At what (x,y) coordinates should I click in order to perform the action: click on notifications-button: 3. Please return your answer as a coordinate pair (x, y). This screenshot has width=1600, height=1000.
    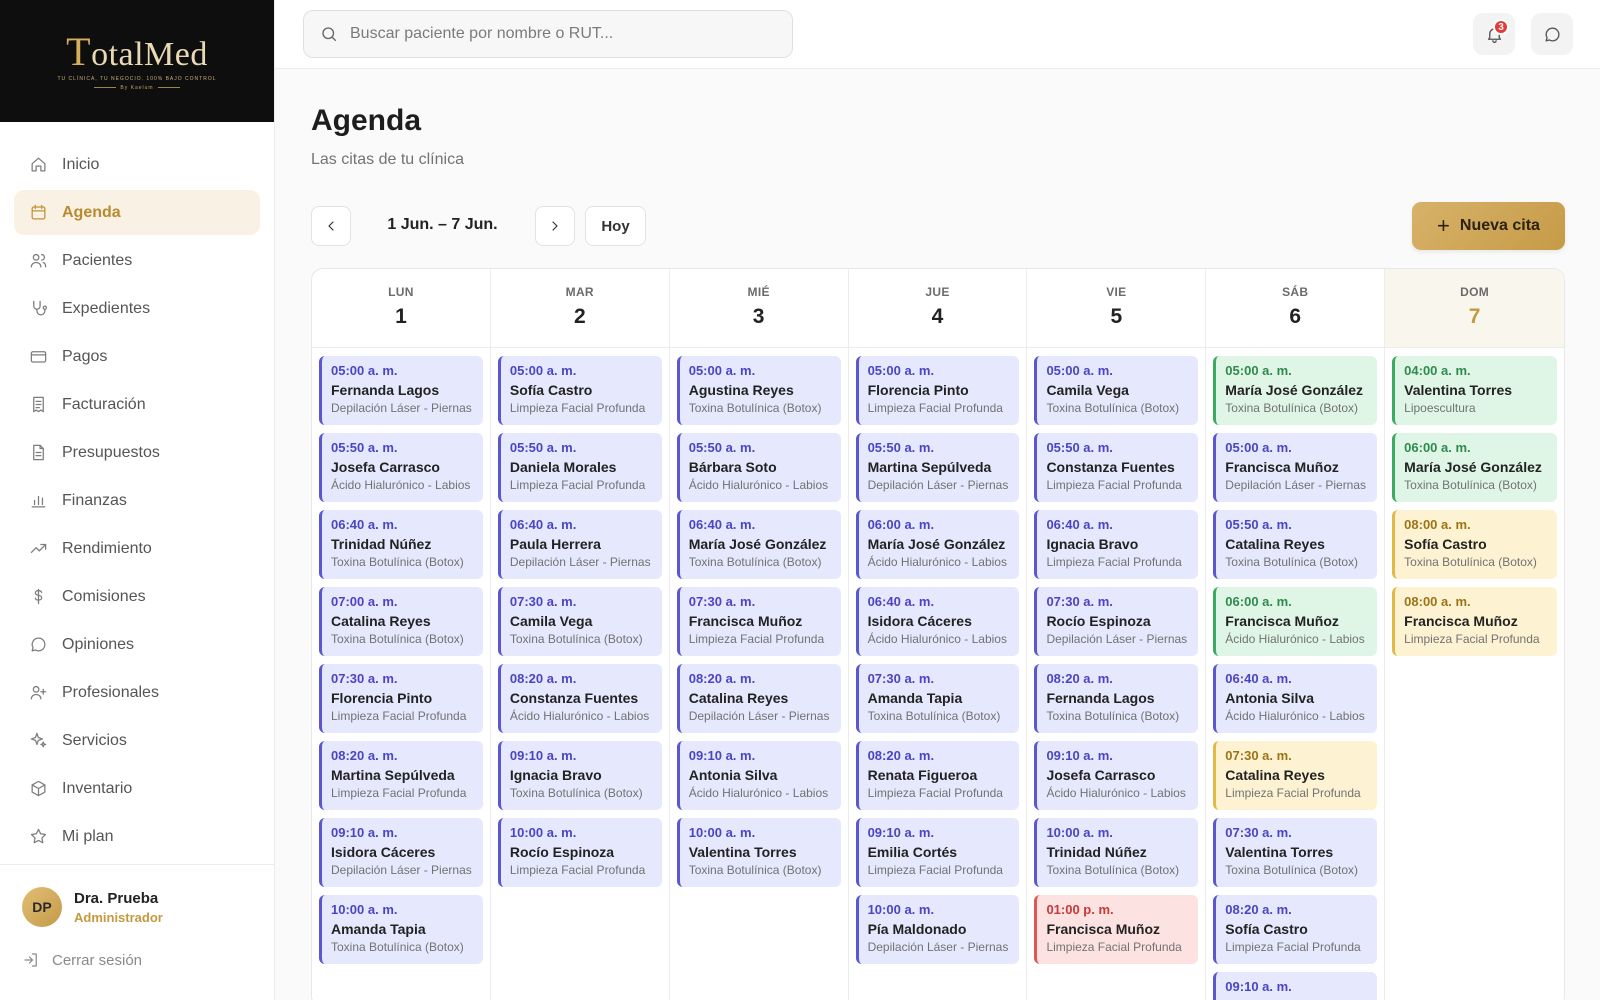
    Looking at the image, I should click on (1494, 34).